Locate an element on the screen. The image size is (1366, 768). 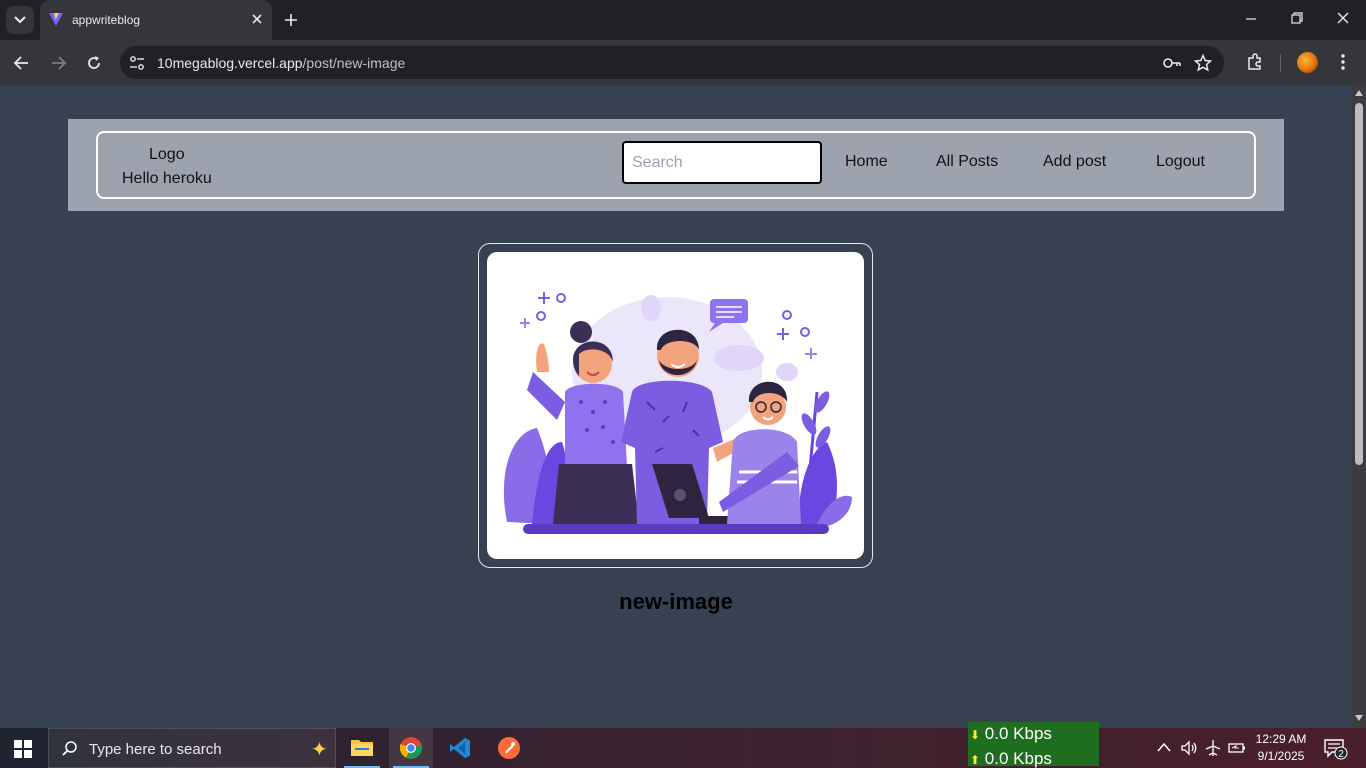
chrome-app is located at coordinates (411, 748).